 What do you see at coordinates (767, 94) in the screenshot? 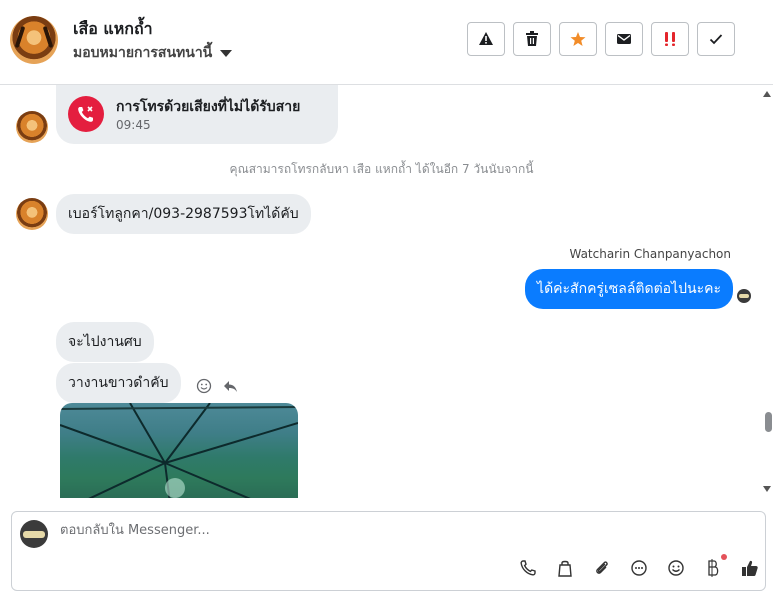
I see `scroll-up-icon` at bounding box center [767, 94].